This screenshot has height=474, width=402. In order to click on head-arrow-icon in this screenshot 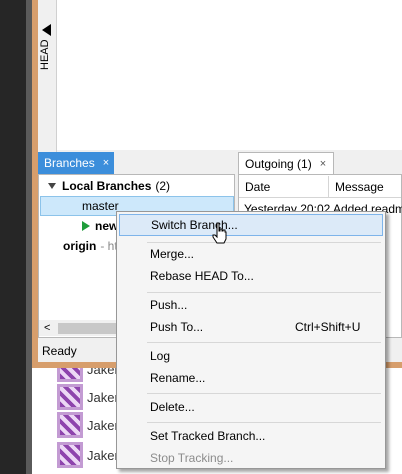, I will do `click(46, 30)`.